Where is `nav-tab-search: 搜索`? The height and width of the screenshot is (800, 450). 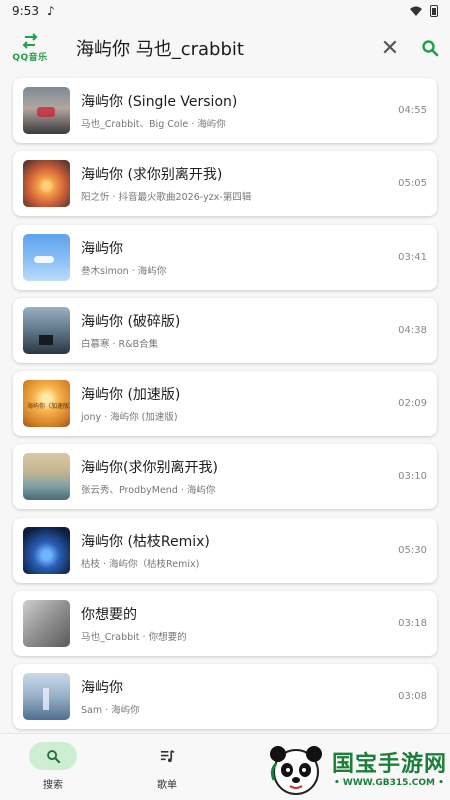
nav-tab-search: 搜索 is located at coordinates (53, 766).